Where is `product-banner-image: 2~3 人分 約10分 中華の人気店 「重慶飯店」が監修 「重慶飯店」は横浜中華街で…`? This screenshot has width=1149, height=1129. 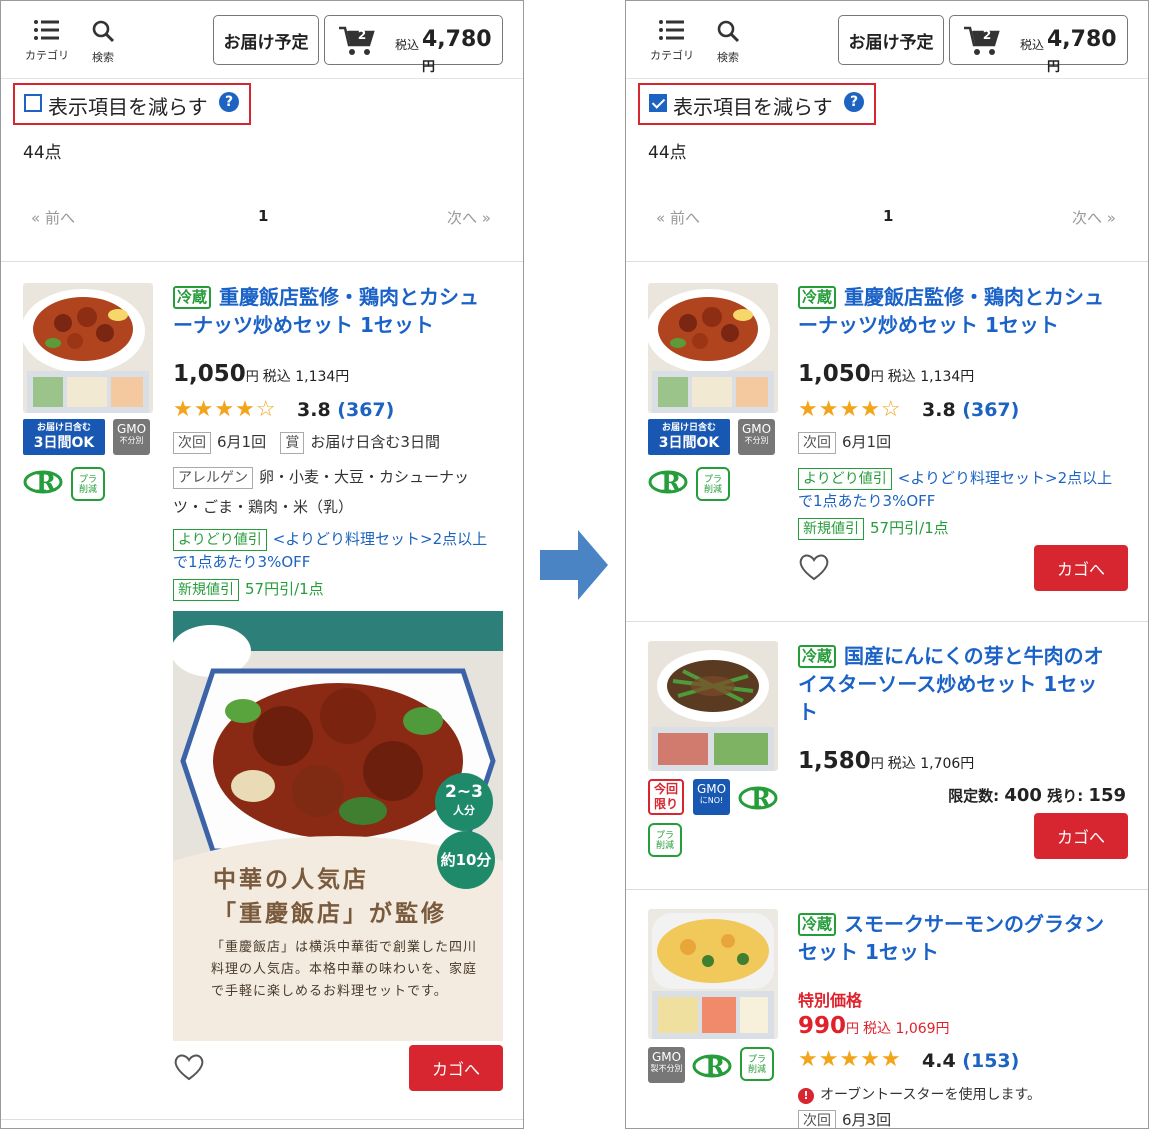 product-banner-image: 2~3 人分 約10分 中華の人気店 「重慶飯店」が監修 「重慶飯店」は横浜中華街で… is located at coordinates (338, 826).